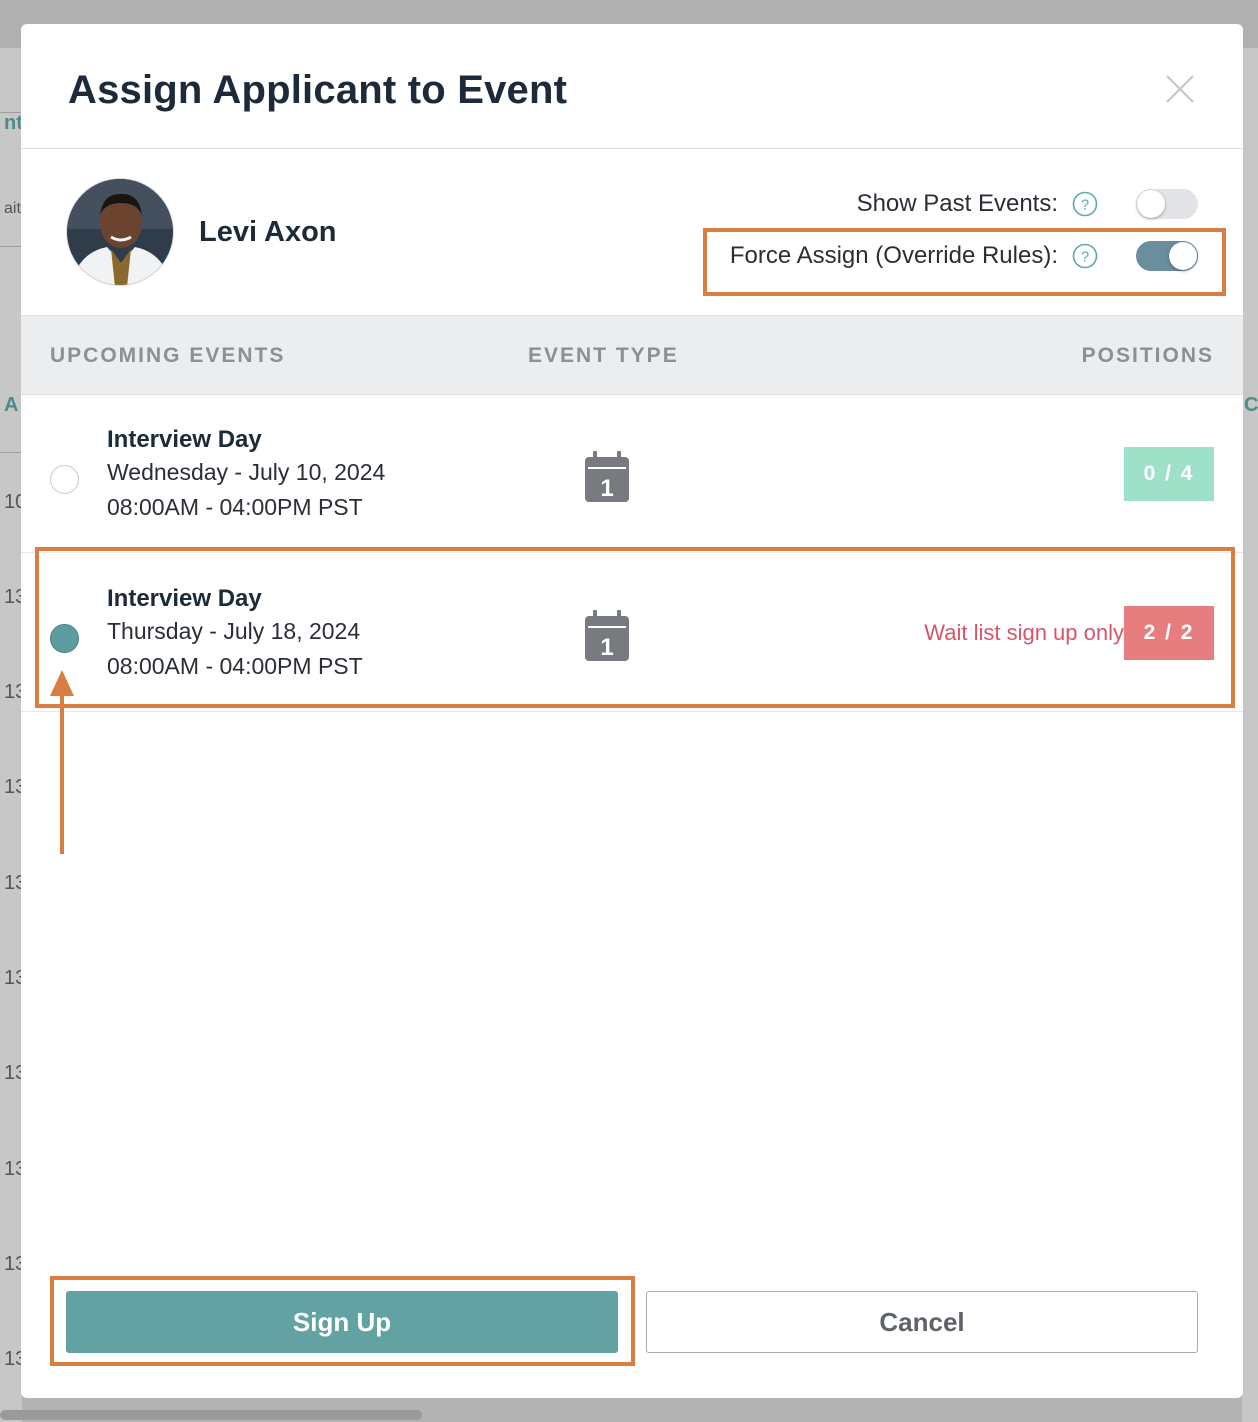 The height and width of the screenshot is (1422, 1258). What do you see at coordinates (234, 631) in the screenshot?
I see `event-date: Thursday - July 18, 2024` at bounding box center [234, 631].